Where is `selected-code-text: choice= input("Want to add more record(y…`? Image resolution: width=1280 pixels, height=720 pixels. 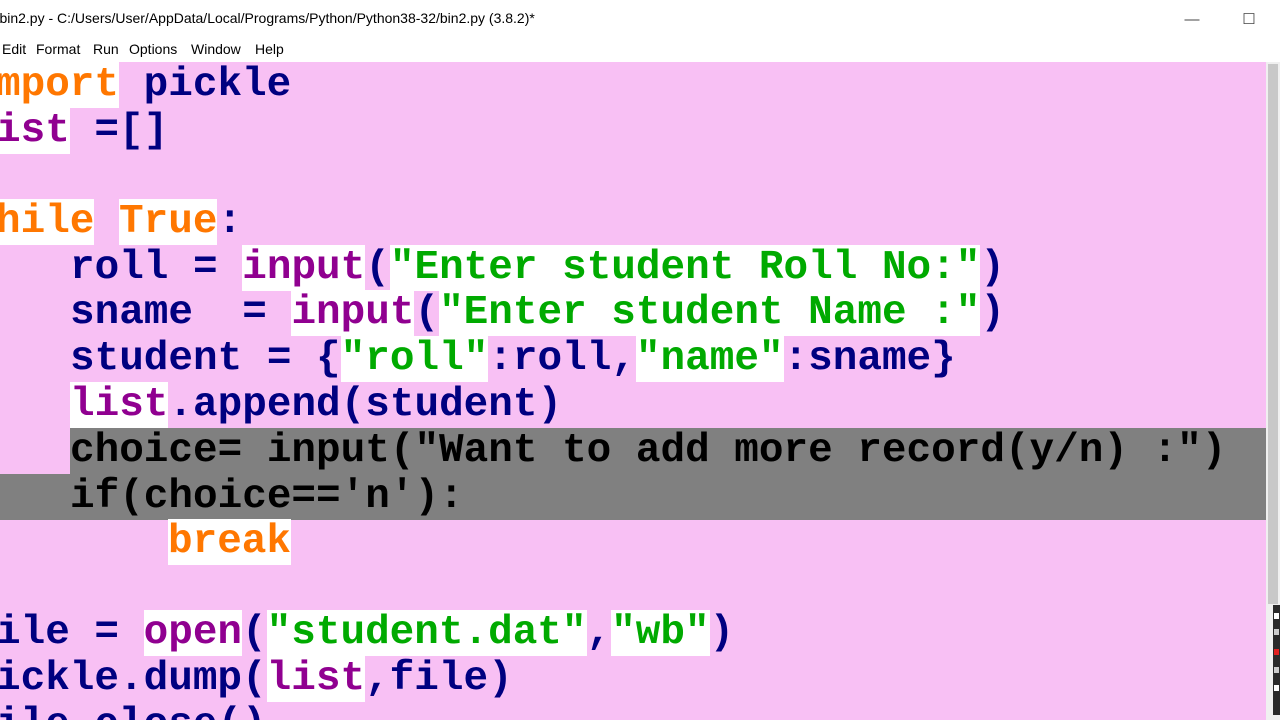 selected-code-text: choice= input("Want to add more record(y… is located at coordinates (648, 451).